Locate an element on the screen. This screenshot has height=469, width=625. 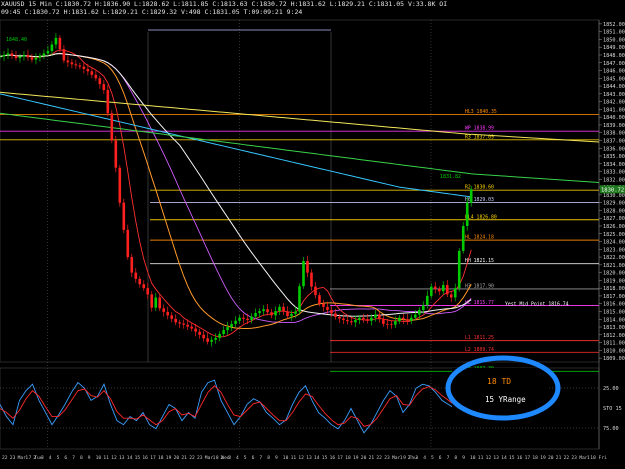
x-tick-label: 10 is located at coordinates (99, 458).